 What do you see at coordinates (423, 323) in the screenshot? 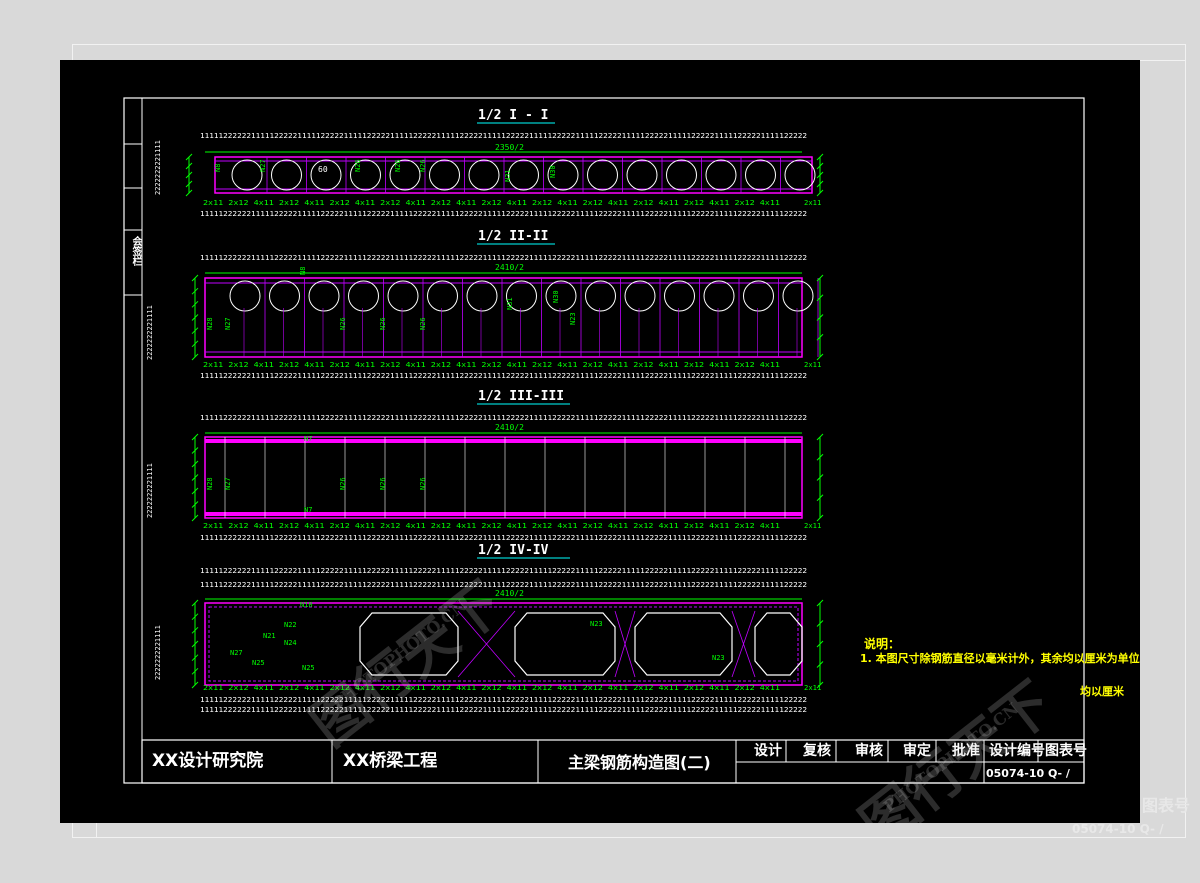
I see `section-2-rebar-label-5: N26` at bounding box center [423, 323].